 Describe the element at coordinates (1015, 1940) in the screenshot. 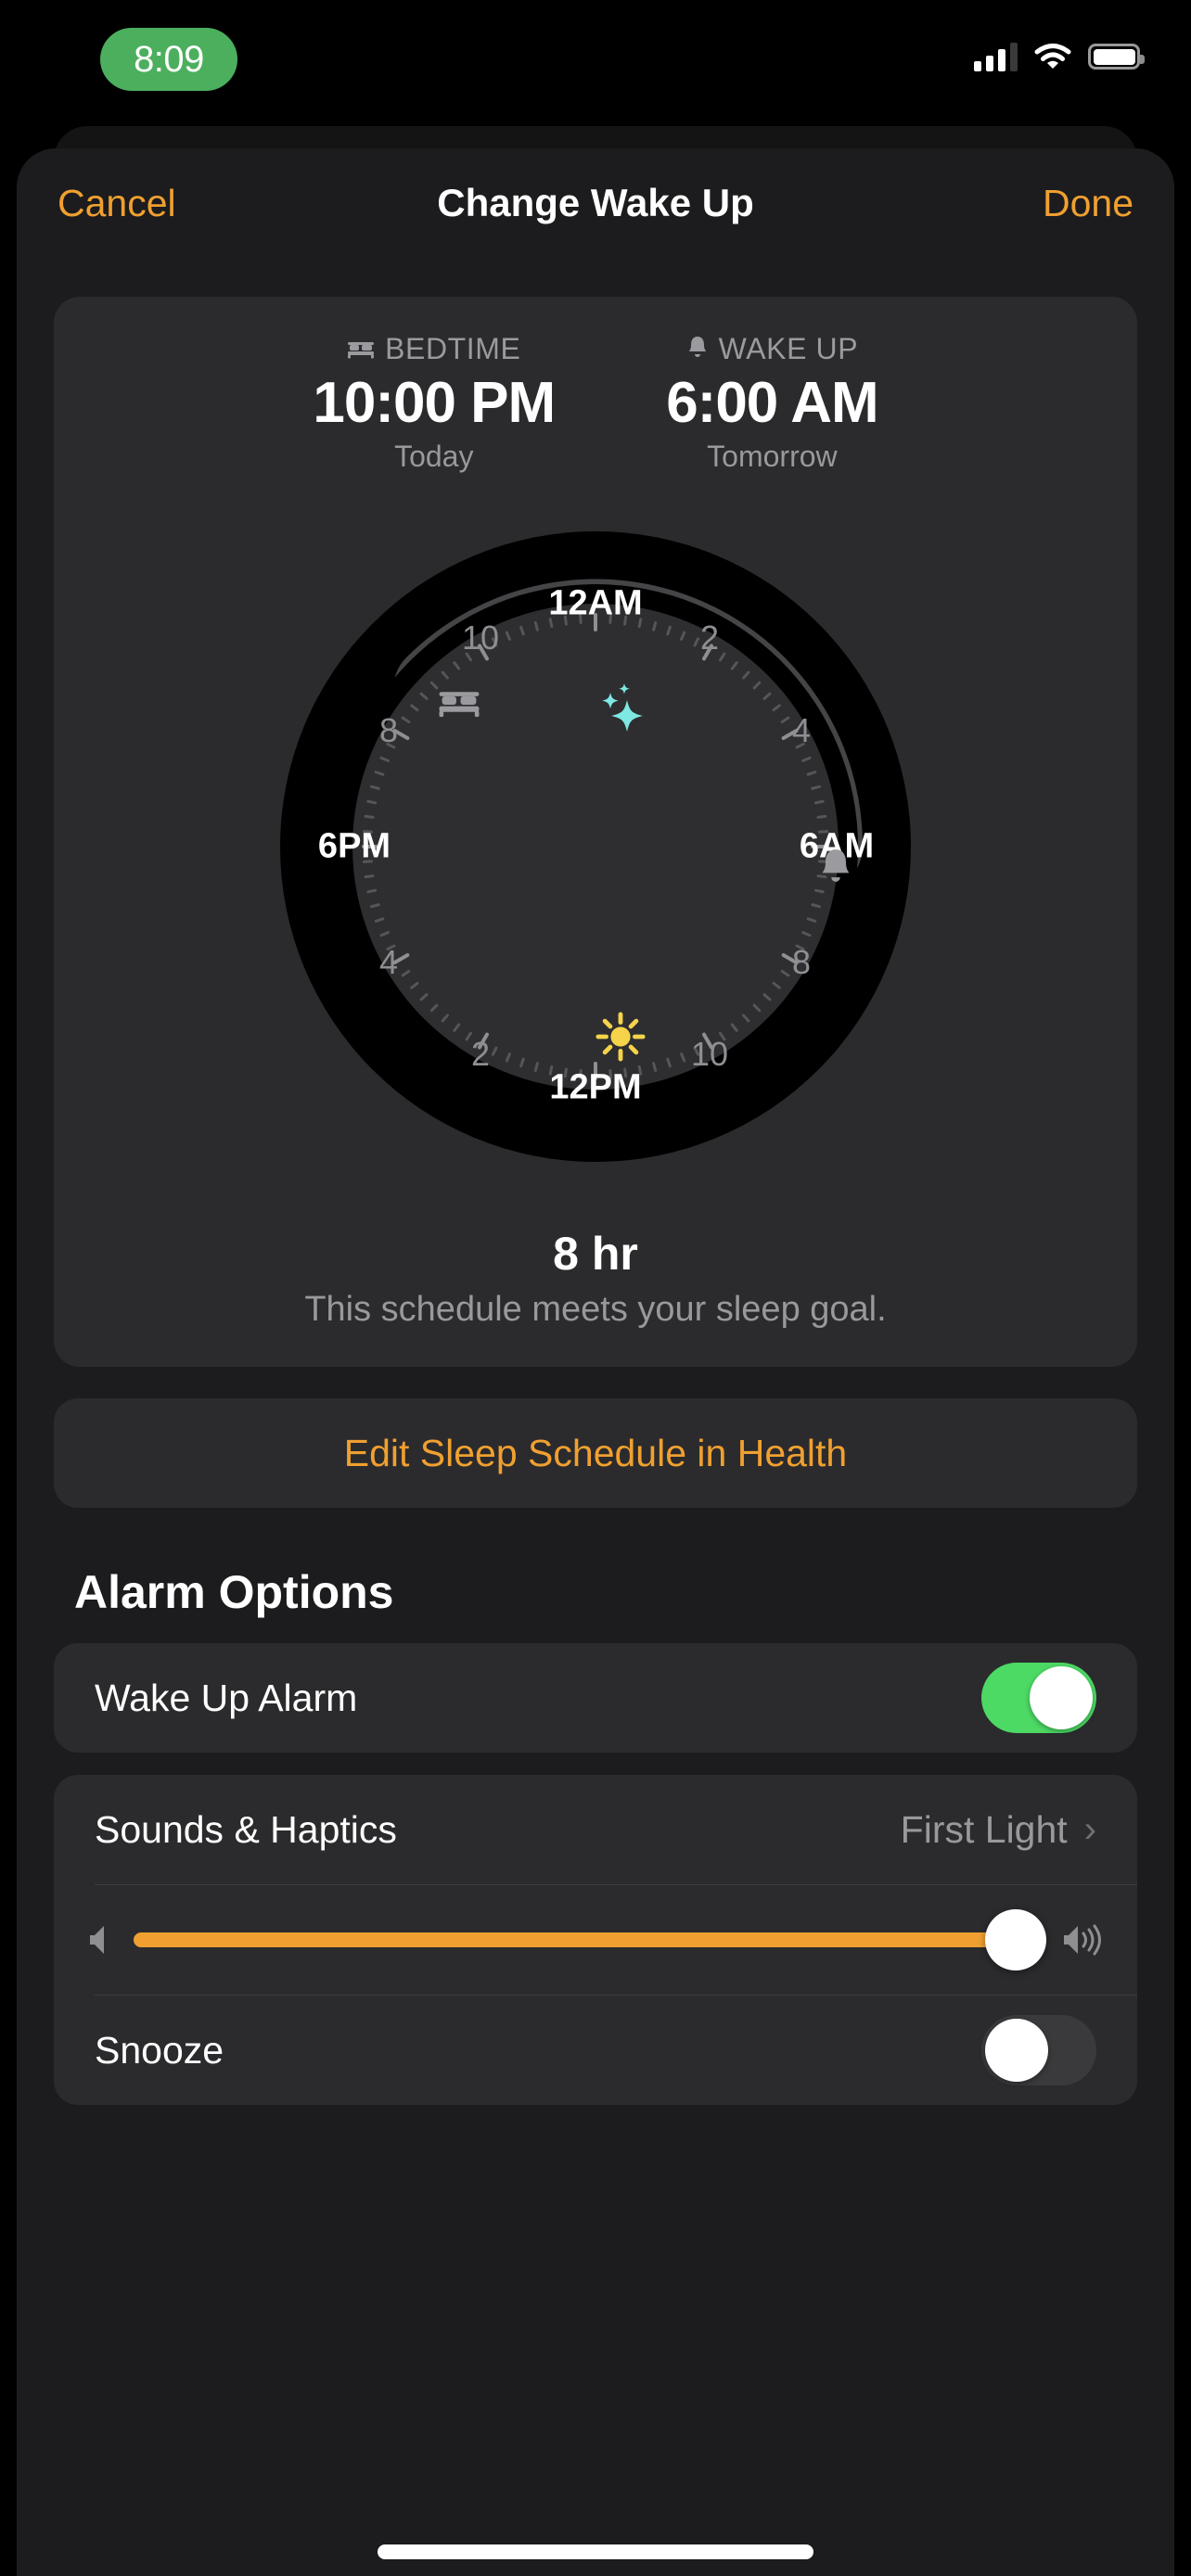

I see `volume-knob` at that location.